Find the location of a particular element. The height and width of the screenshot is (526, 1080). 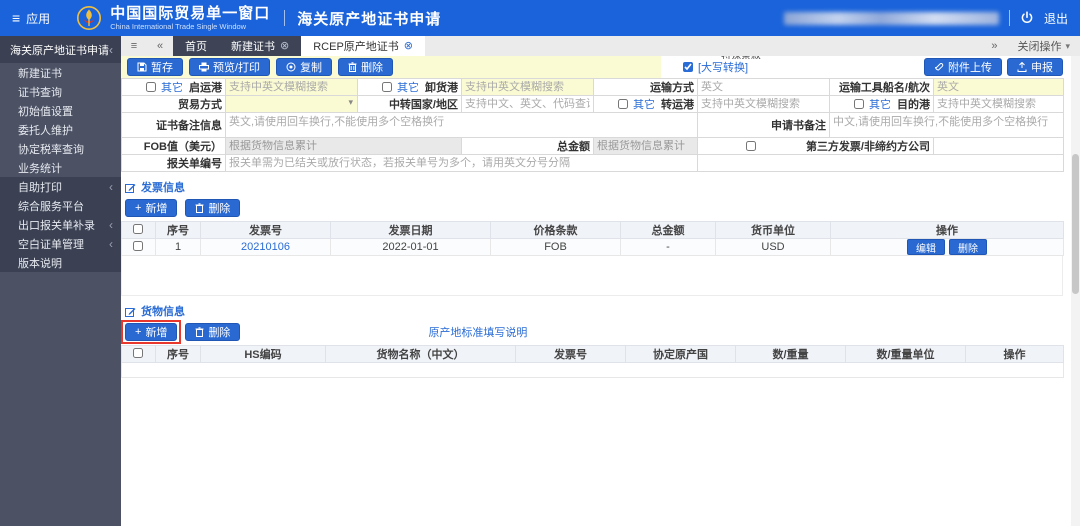

vessel-voyage-input is located at coordinates (998, 87).